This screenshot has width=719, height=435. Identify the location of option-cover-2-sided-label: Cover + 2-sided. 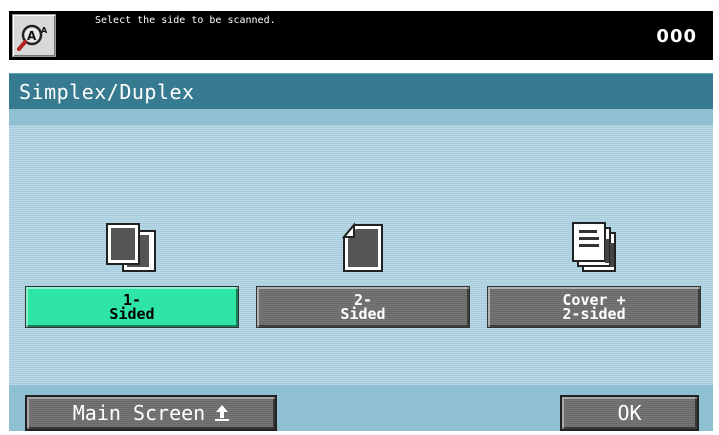
(594, 307).